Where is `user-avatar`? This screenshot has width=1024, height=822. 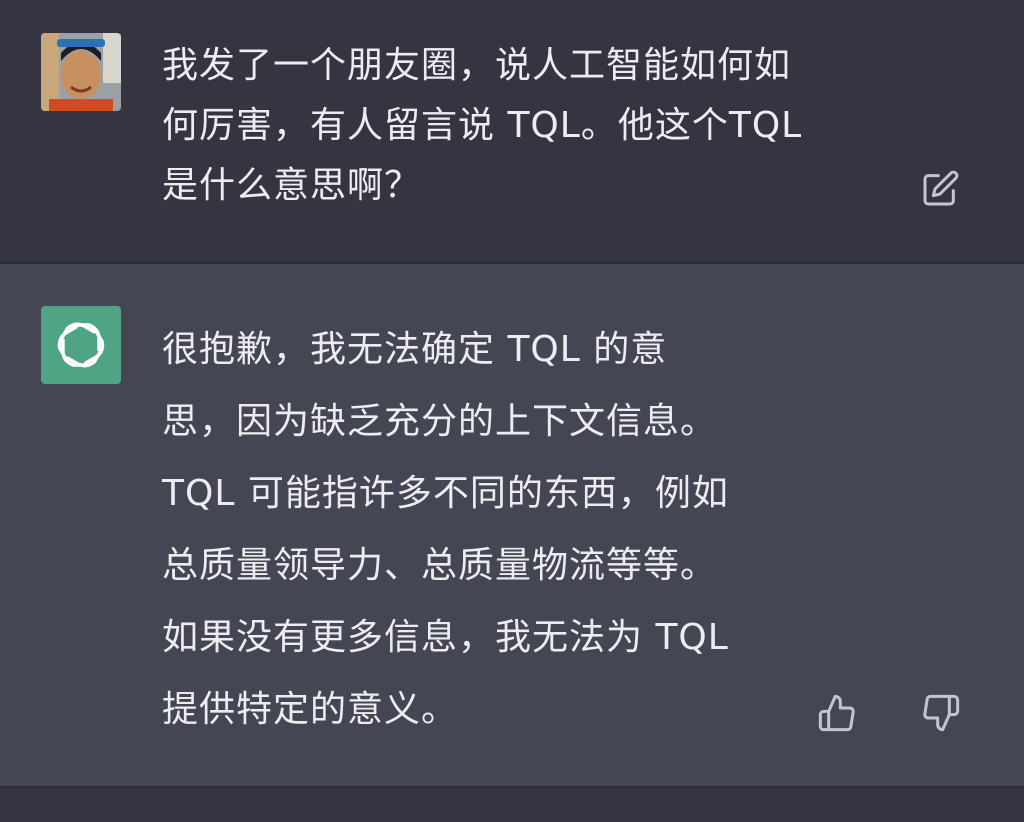
user-avatar is located at coordinates (81, 72).